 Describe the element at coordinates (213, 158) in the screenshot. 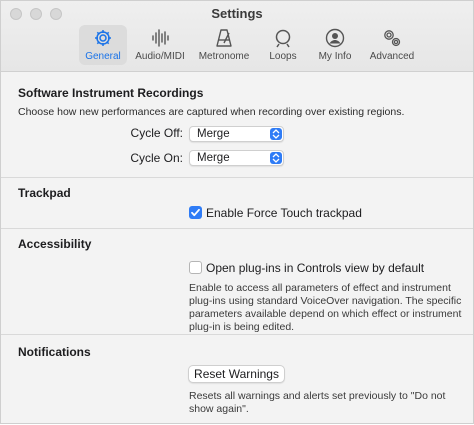

I see `cycle-on-value: Merge` at that location.